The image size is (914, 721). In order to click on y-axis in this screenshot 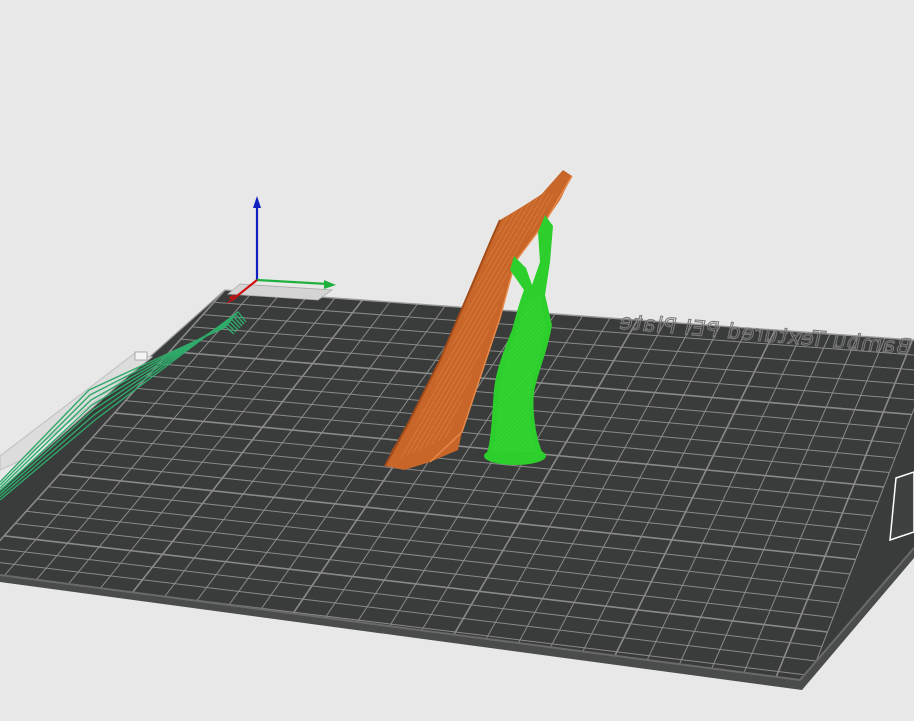, I will do `click(292, 282)`.